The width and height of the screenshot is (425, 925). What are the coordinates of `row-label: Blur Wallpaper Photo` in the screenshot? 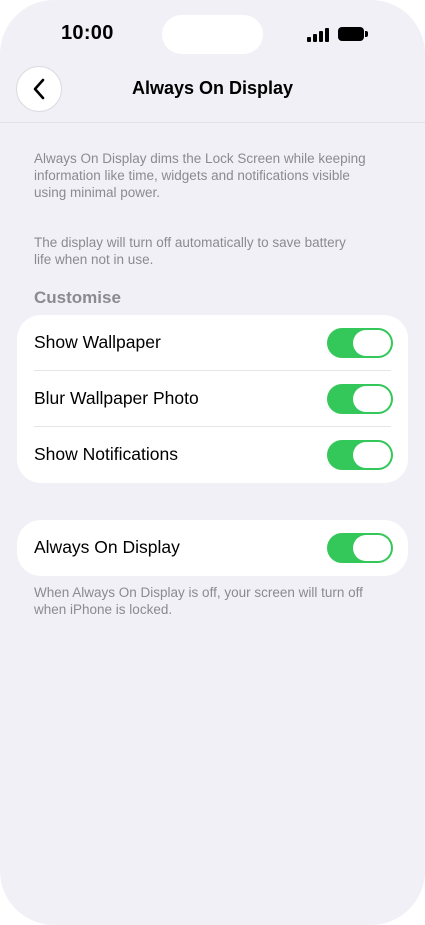 It's located at (116, 398).